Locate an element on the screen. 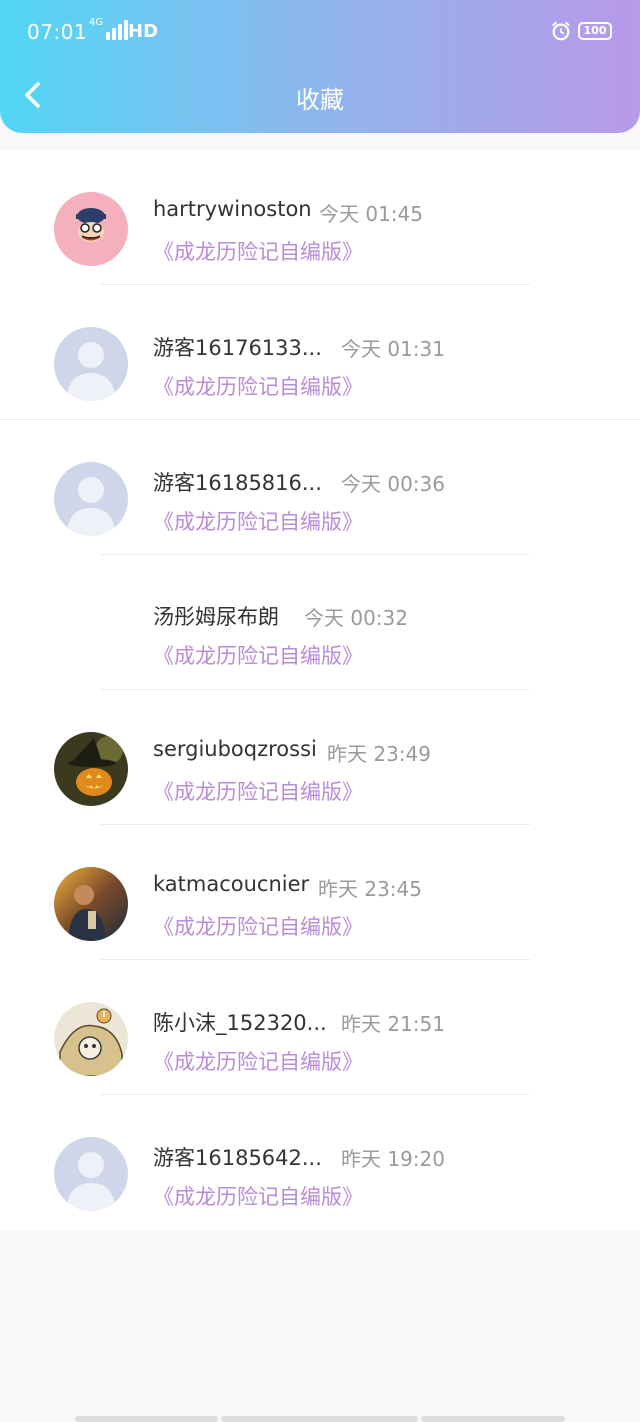  alarm-icon is located at coordinates (561, 31).